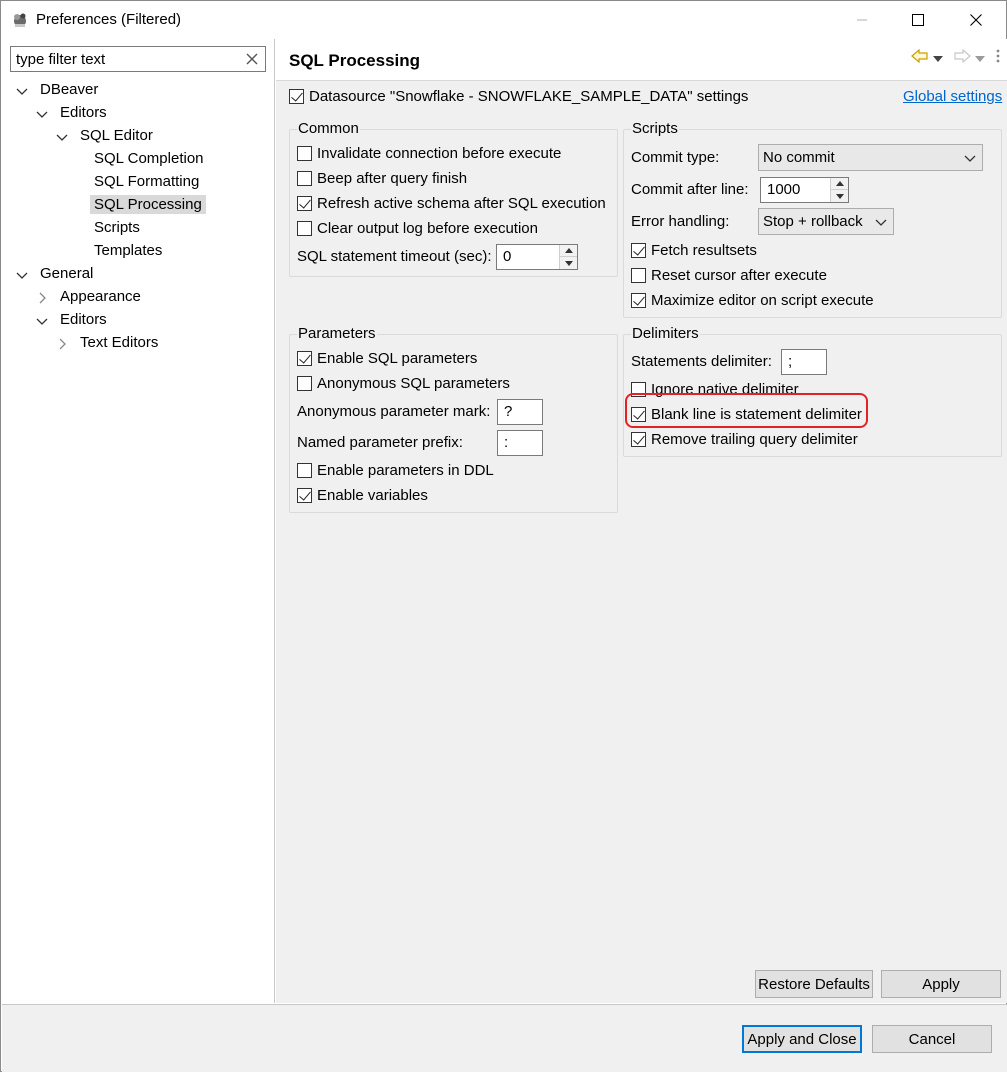  Describe the element at coordinates (109, 19) in the screenshot. I see `window-title: Preferences (Filtered)` at that location.